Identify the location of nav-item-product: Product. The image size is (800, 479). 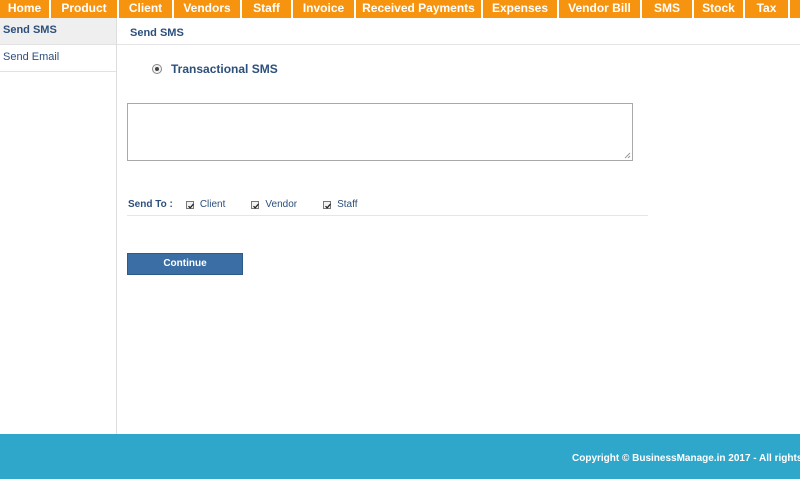
(85, 9).